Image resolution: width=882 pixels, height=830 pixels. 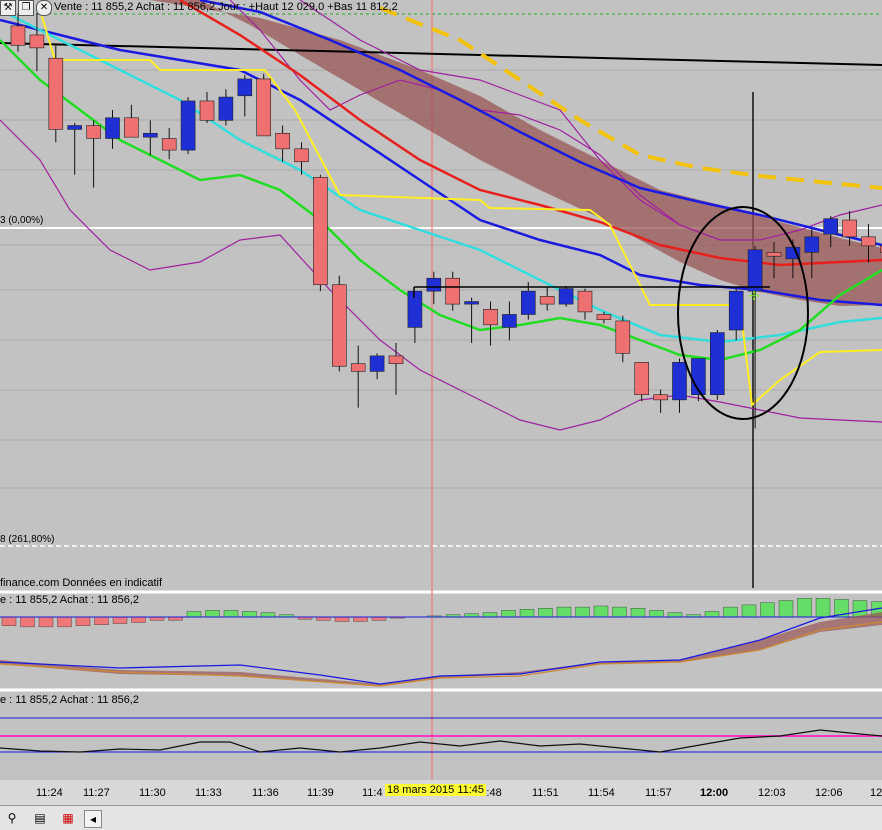 I want to click on scroll-left-icon: ◂, so click(x=93, y=819).